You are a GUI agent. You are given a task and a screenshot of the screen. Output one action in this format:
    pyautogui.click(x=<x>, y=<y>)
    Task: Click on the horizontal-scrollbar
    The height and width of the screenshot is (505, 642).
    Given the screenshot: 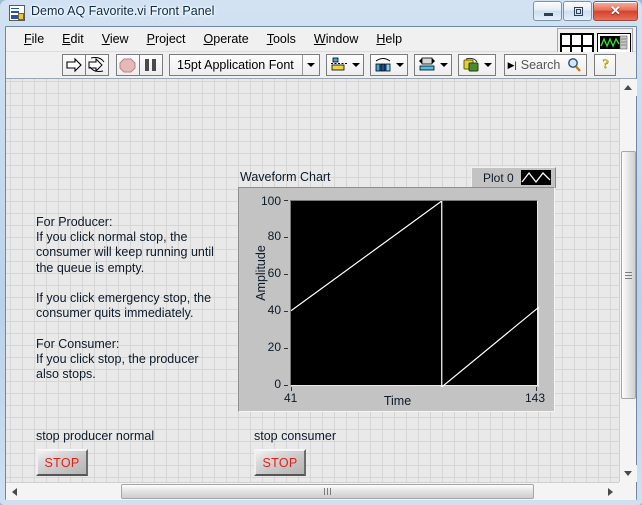 What is the action you would take?
    pyautogui.click(x=312, y=491)
    